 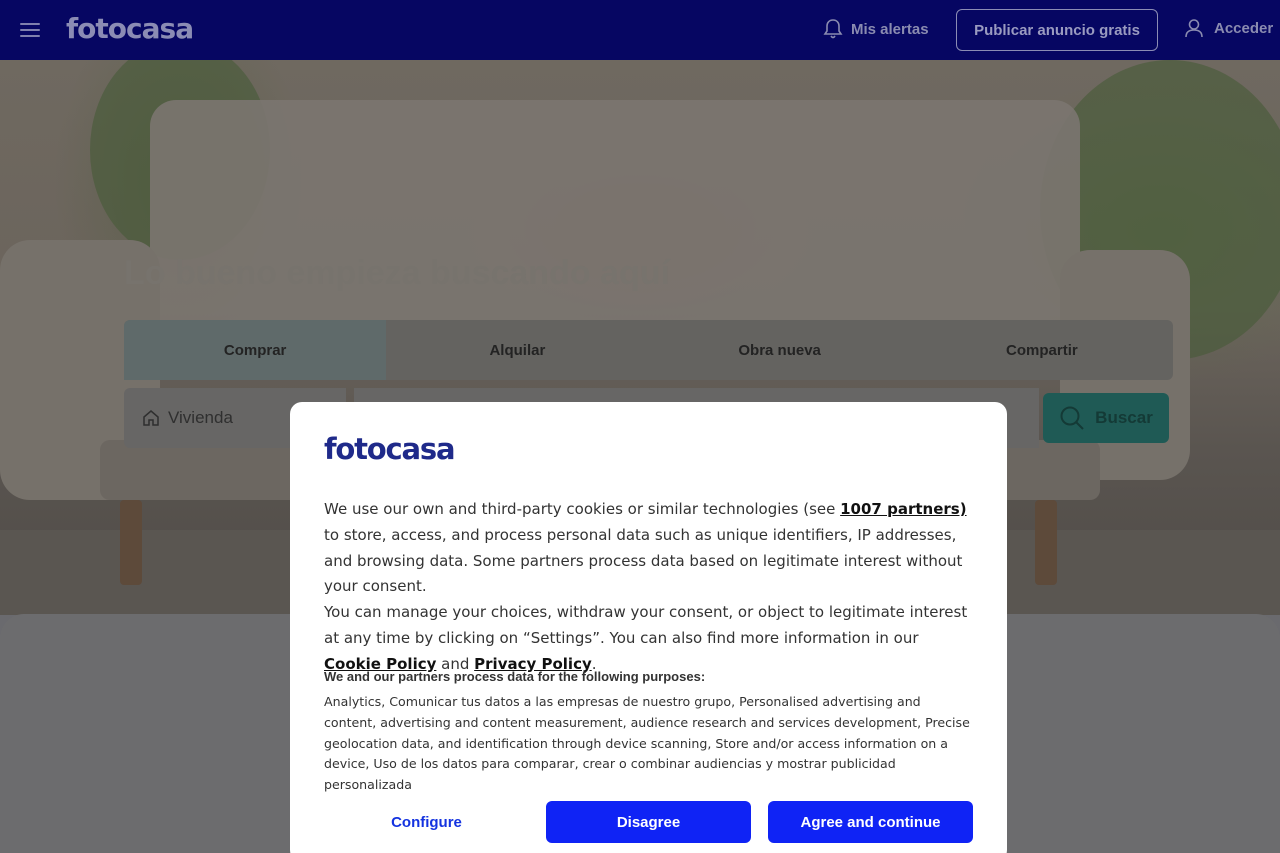 What do you see at coordinates (1042, 350) in the screenshot?
I see `tab-compartir: Compartir` at bounding box center [1042, 350].